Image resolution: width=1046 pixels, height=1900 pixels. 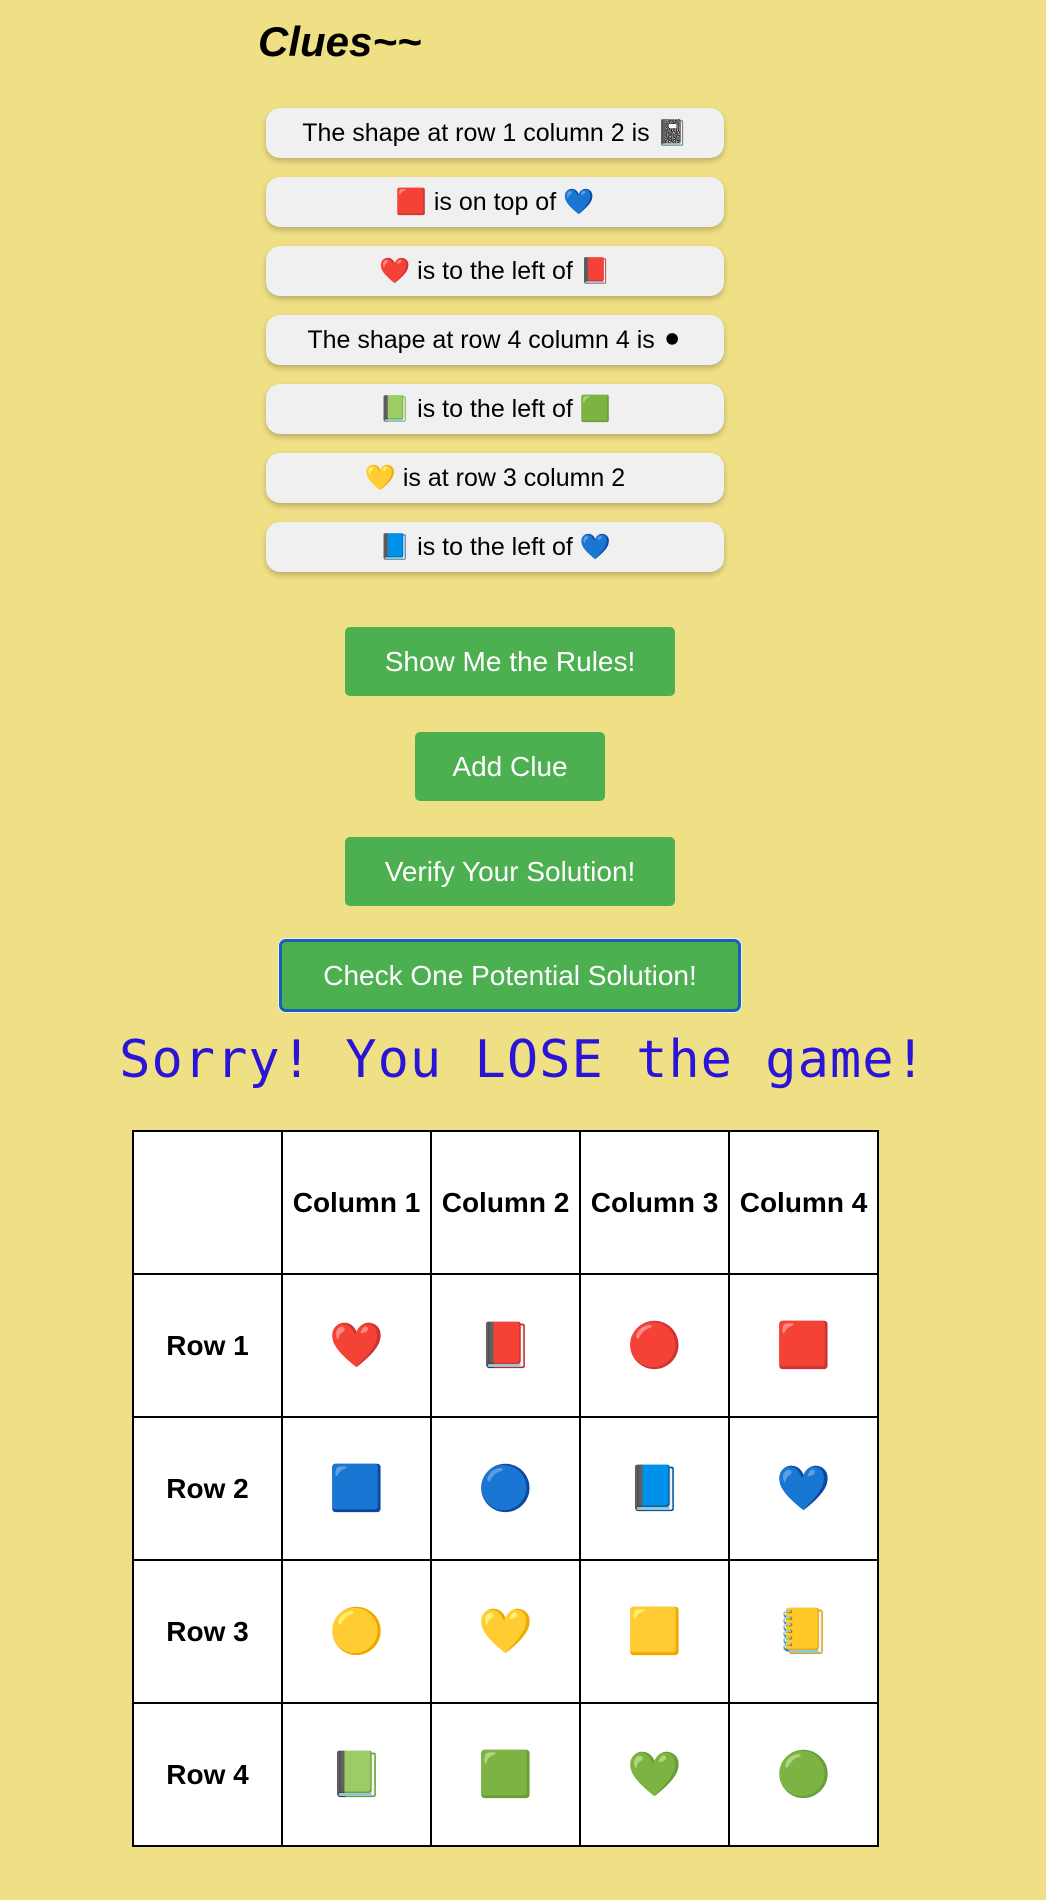 I want to click on grid-cell: 📒, so click(x=803, y=1631).